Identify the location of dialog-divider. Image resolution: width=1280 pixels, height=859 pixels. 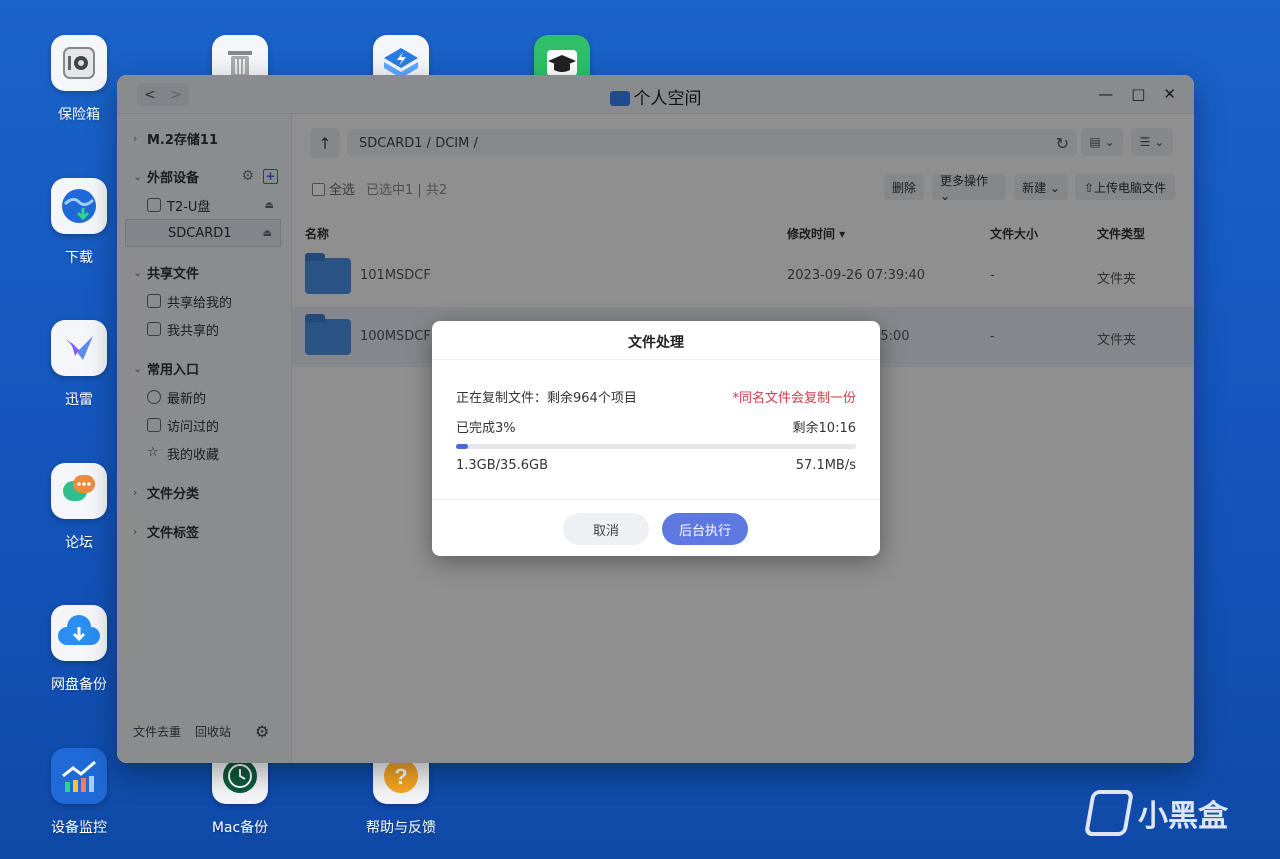
(656, 499).